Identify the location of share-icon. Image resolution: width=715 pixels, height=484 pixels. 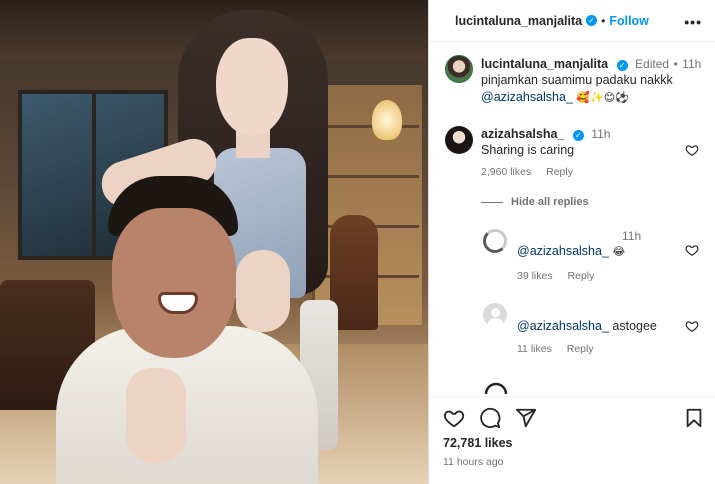
(526, 418).